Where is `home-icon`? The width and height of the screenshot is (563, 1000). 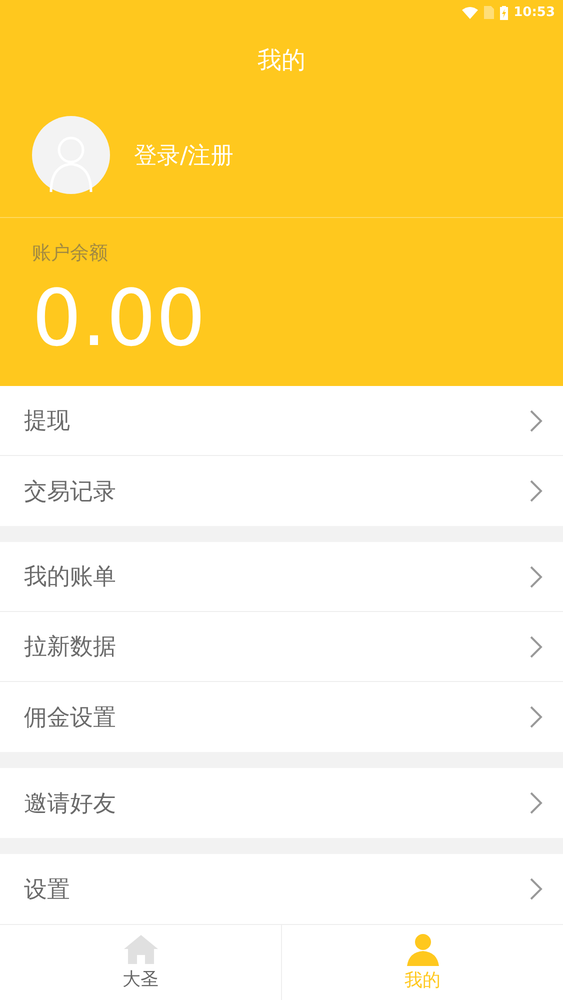
home-icon is located at coordinates (141, 949).